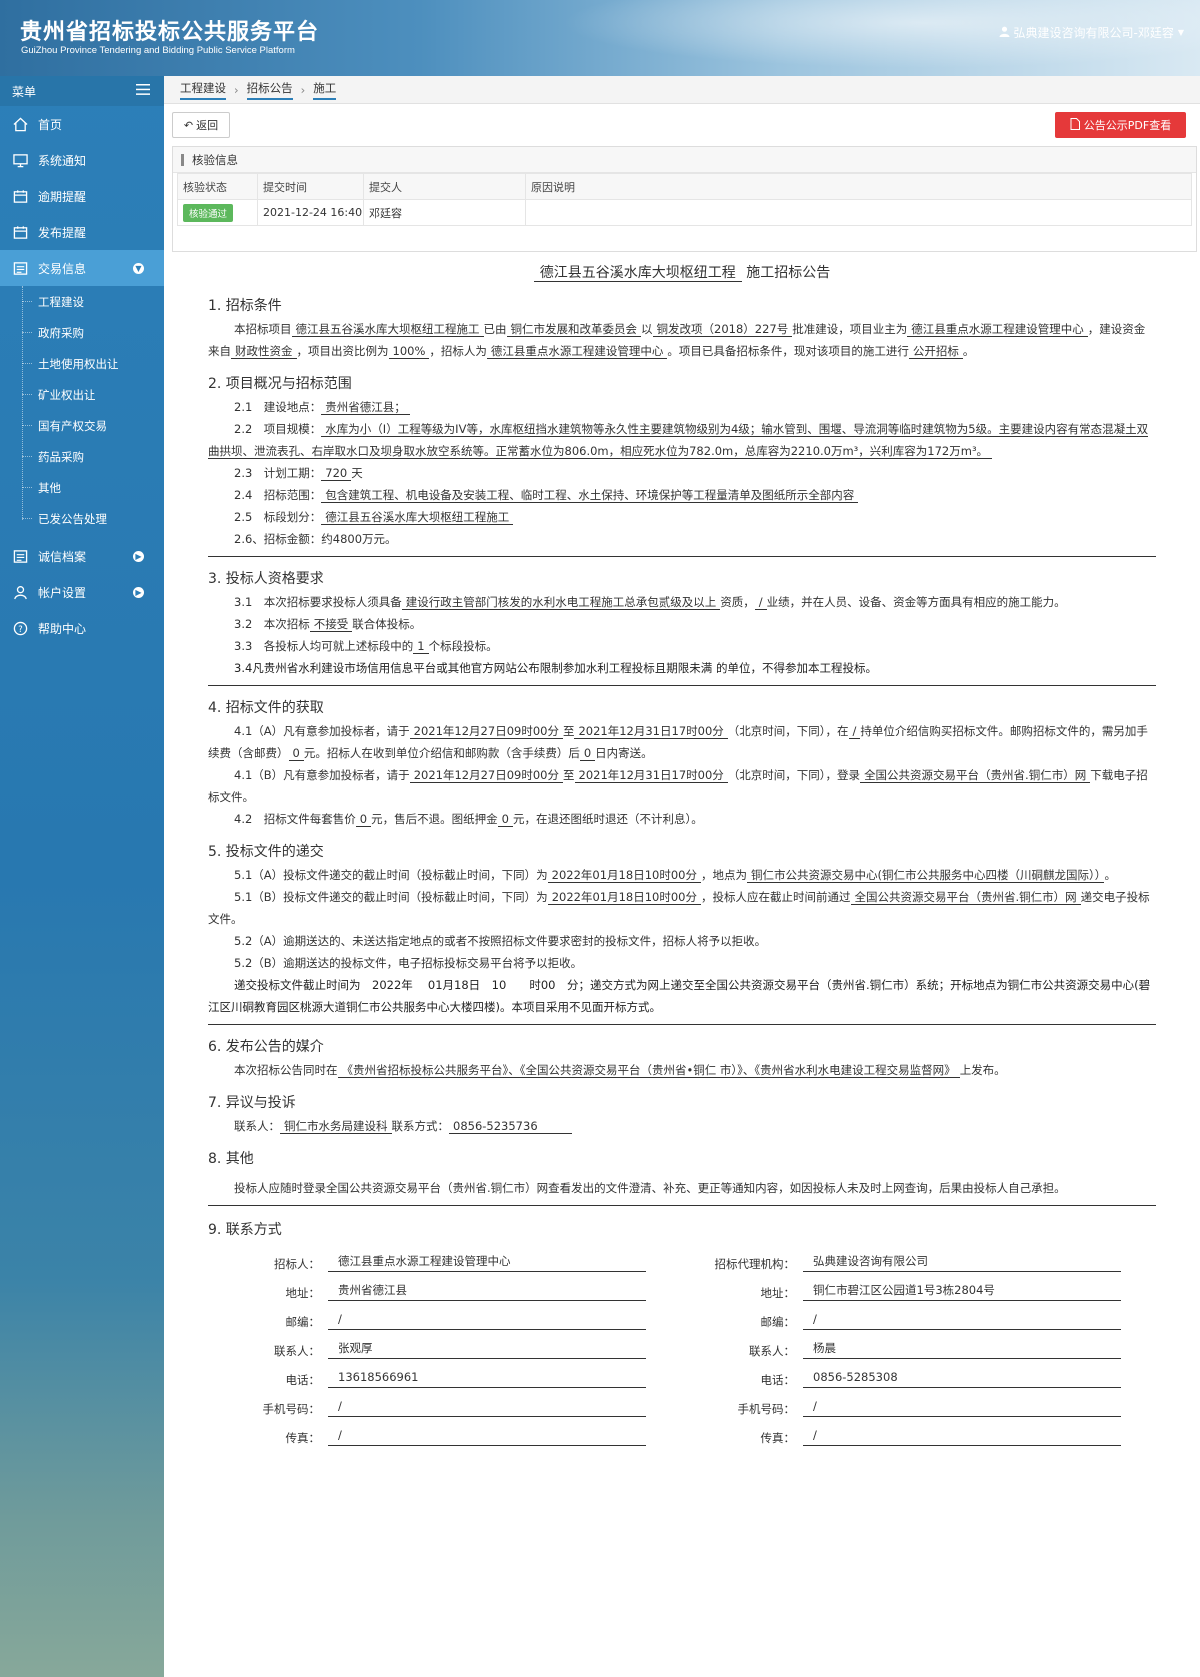 The height and width of the screenshot is (1677, 1200). What do you see at coordinates (82, 301) in the screenshot?
I see `sidebar-subitem-engineering: 工程建设` at bounding box center [82, 301].